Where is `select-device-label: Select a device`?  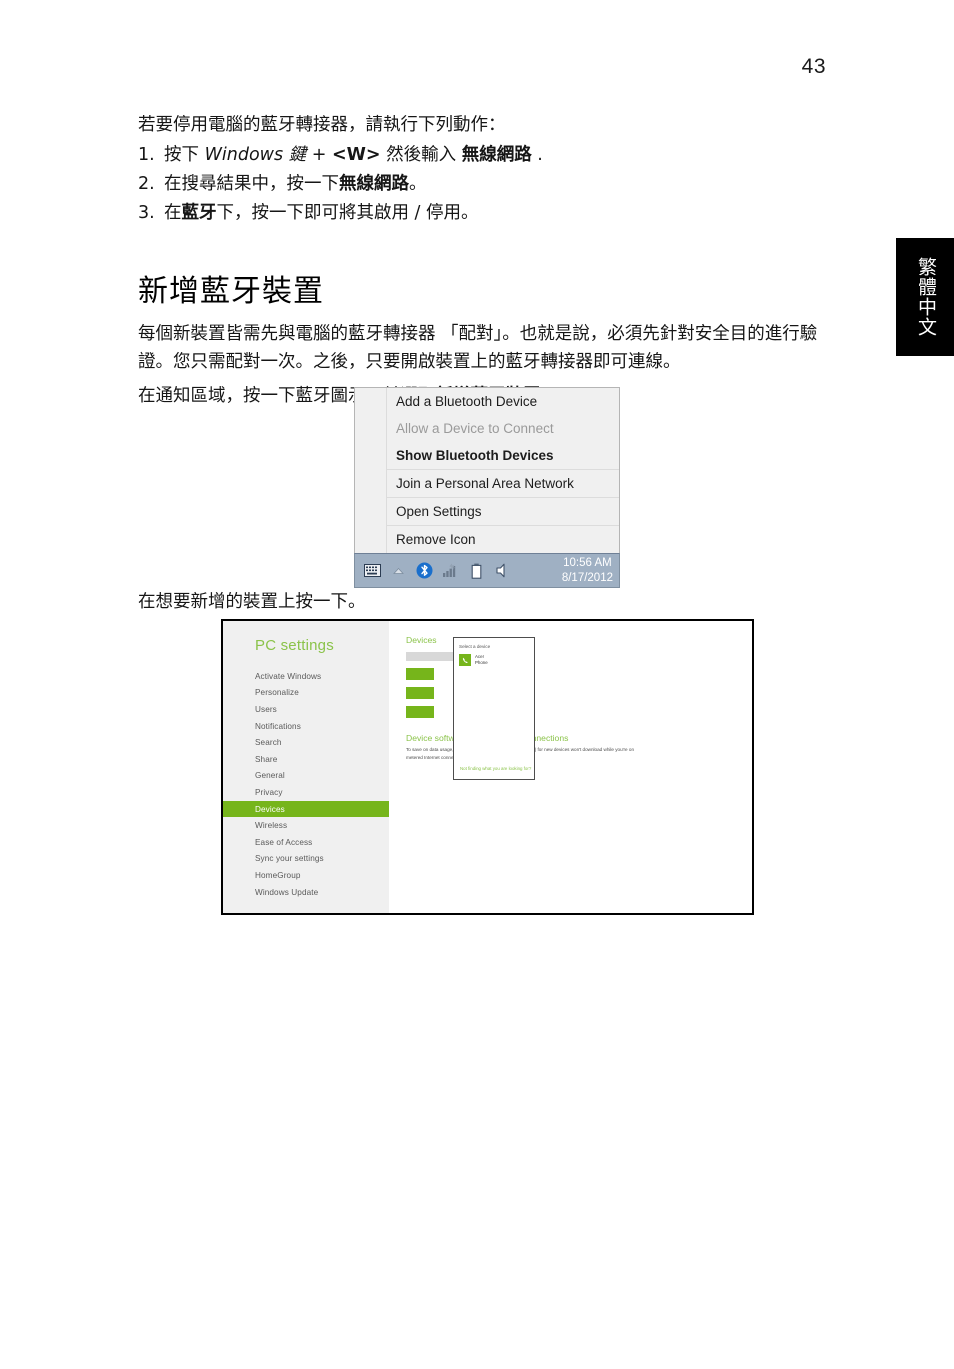 select-device-label: Select a device is located at coordinates (475, 646).